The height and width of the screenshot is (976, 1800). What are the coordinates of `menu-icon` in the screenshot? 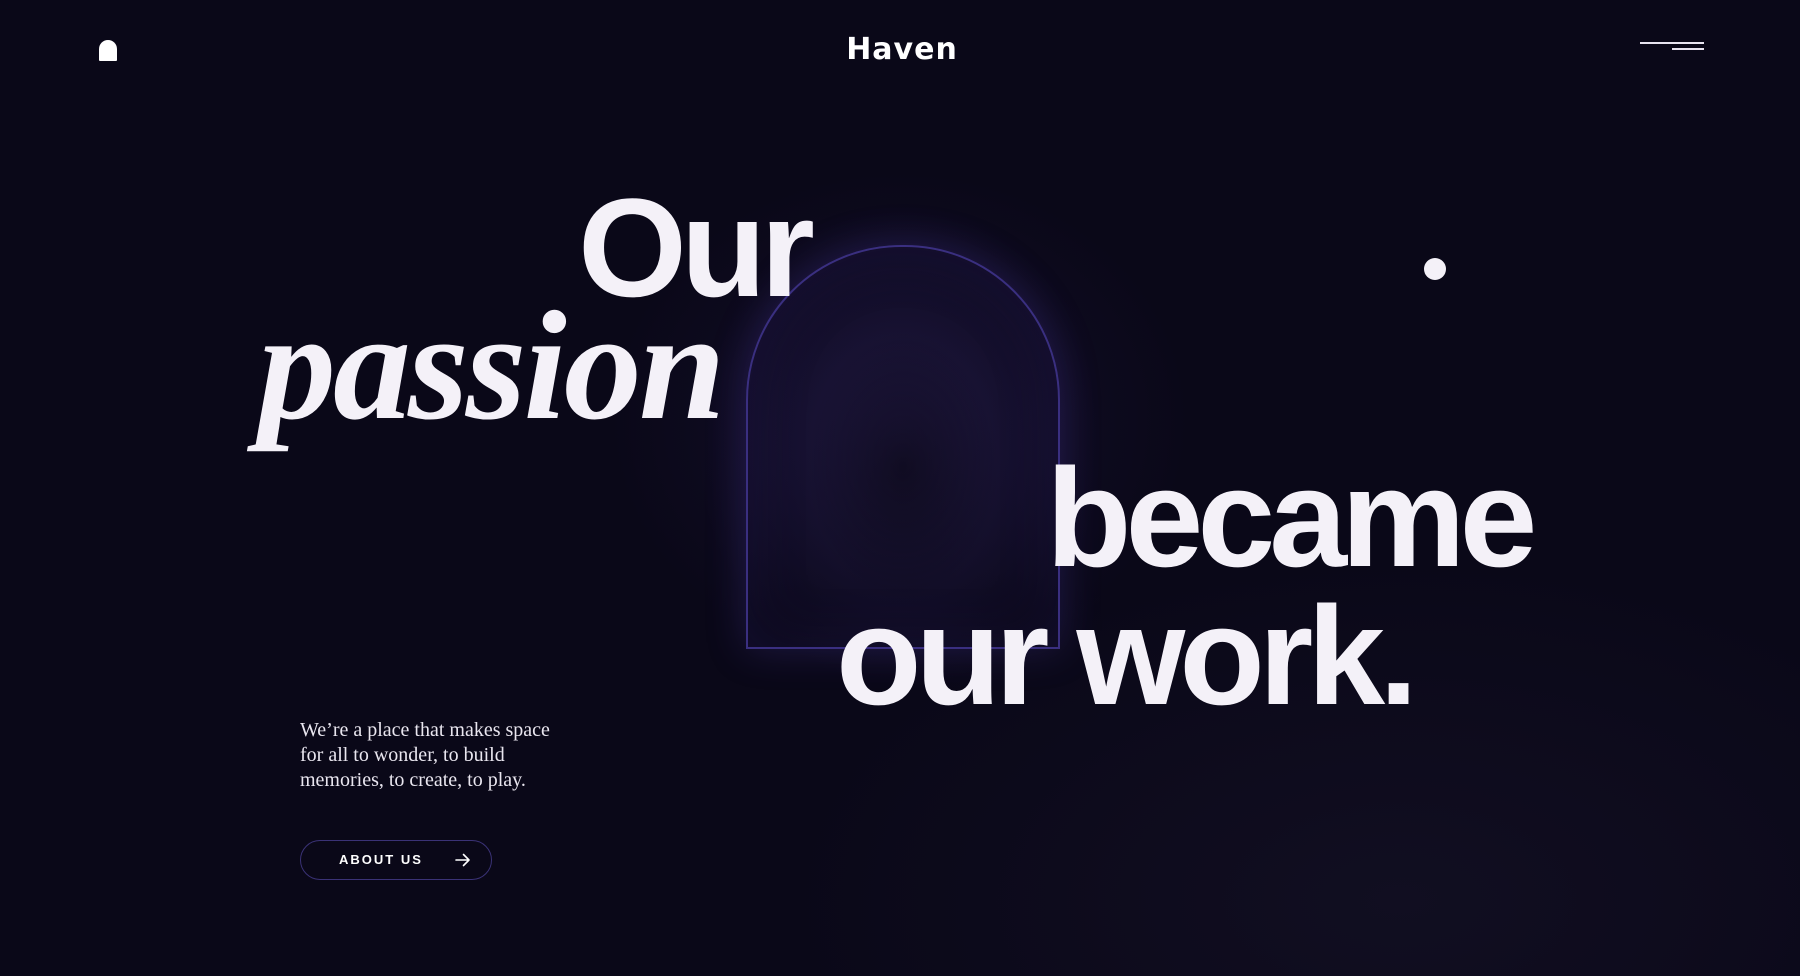 It's located at (1672, 43).